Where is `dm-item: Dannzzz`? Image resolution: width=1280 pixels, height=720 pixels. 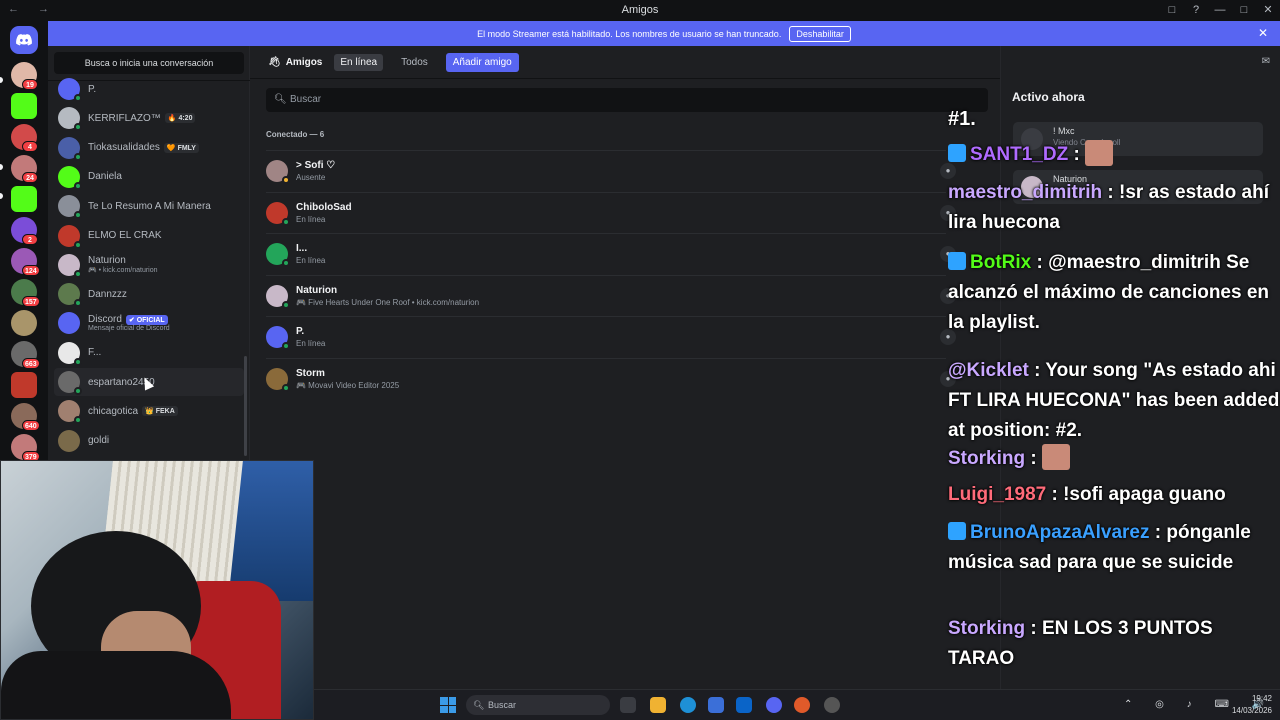
dm-item: Dannzzz is located at coordinates (149, 294).